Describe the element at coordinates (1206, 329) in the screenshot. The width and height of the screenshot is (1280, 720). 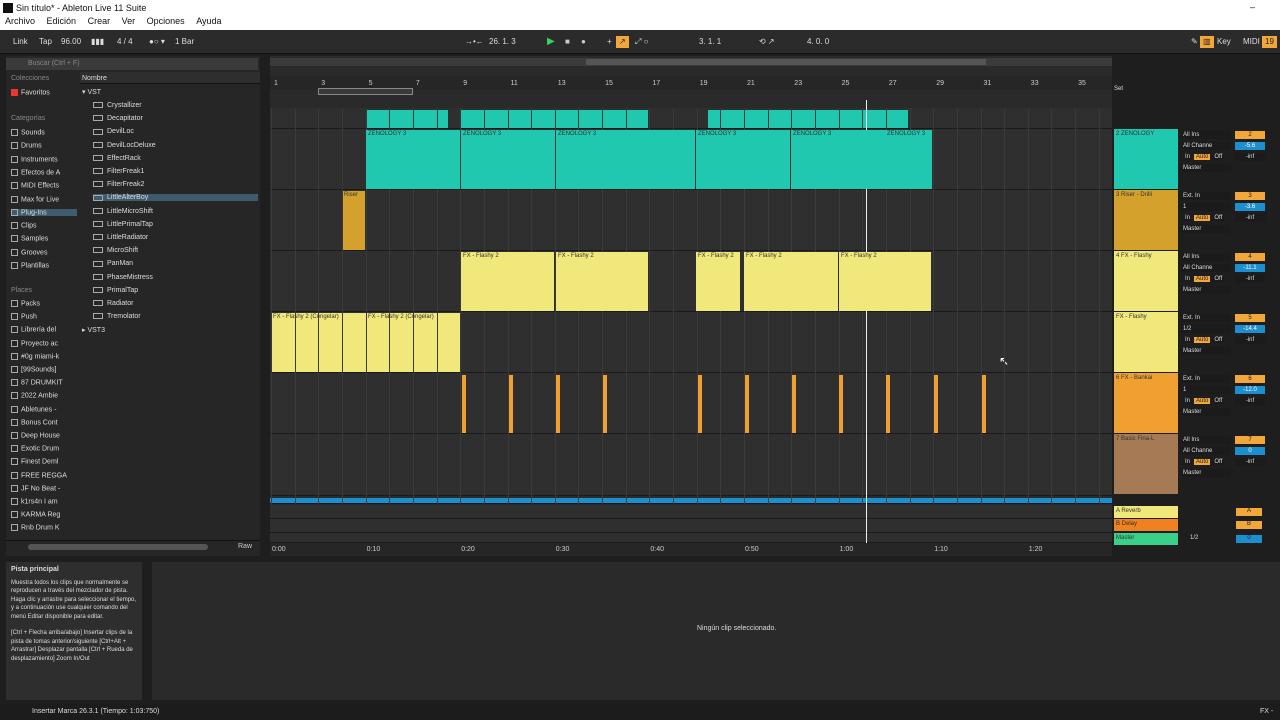
I see `input-channel-menu: 1/2` at that location.